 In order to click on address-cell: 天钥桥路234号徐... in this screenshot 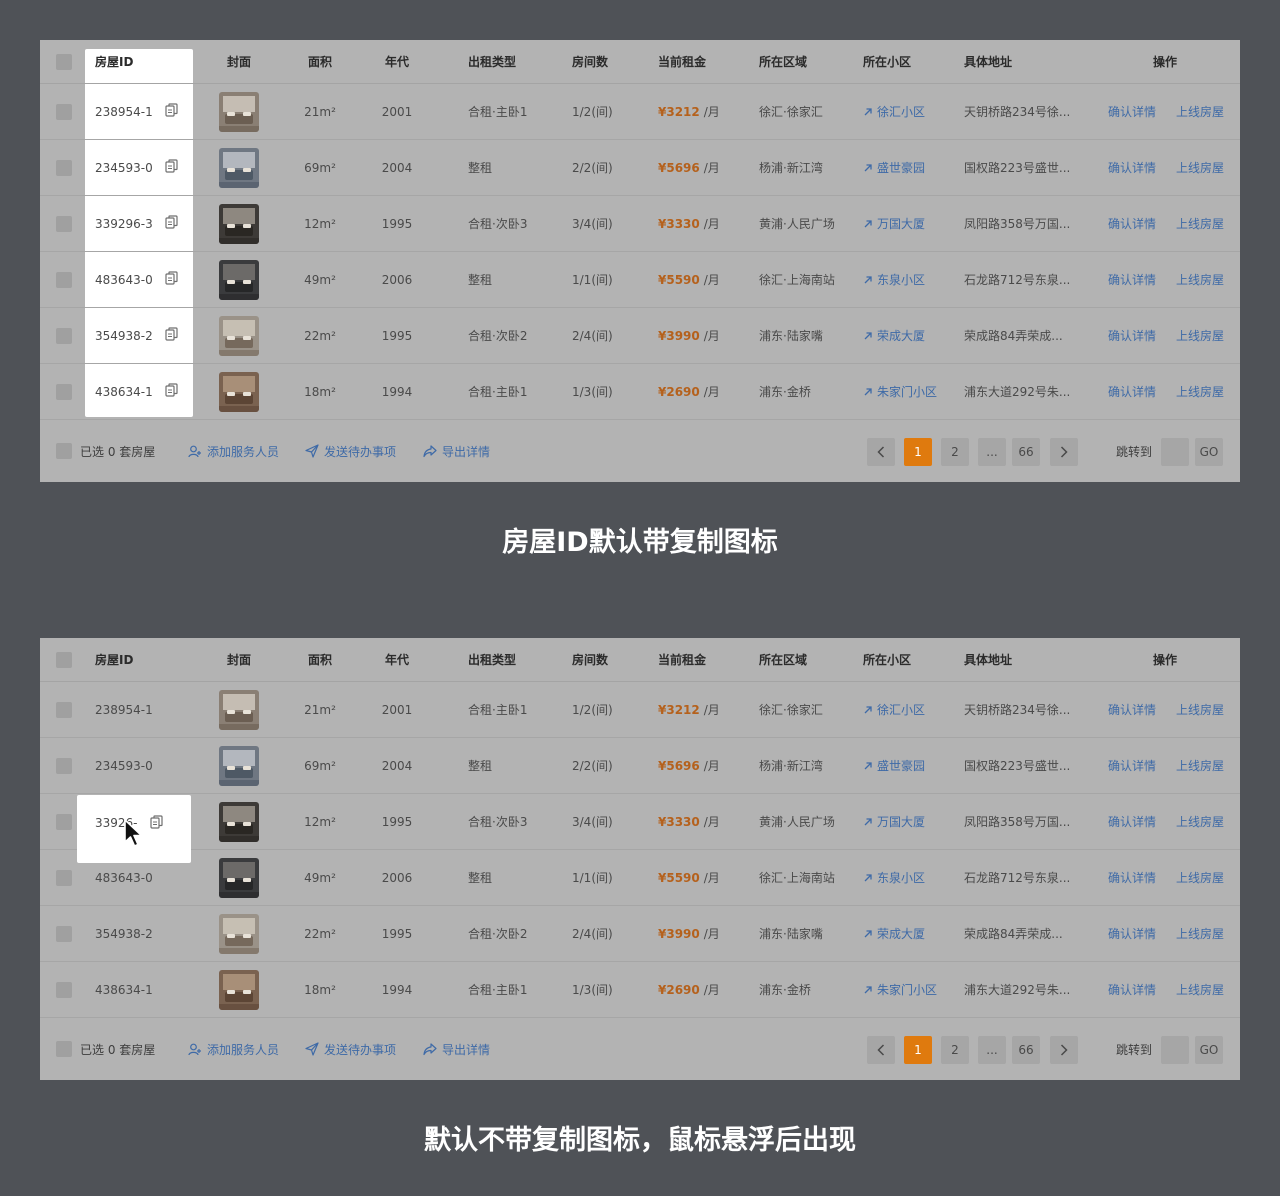, I will do `click(1017, 710)`.